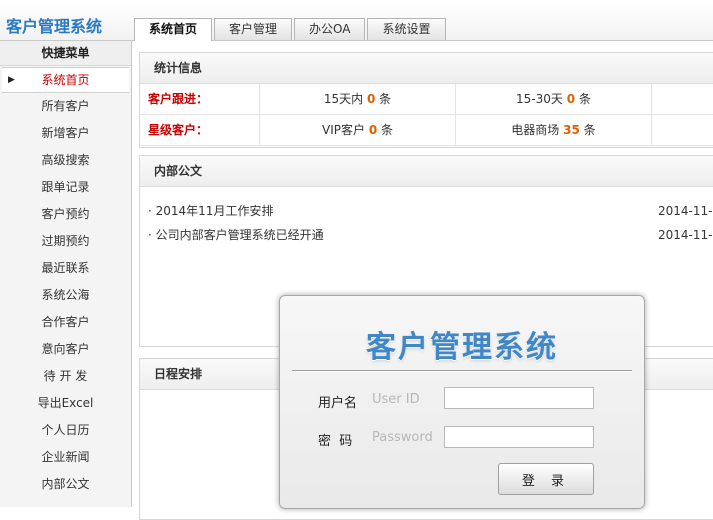  Describe the element at coordinates (200, 130) in the screenshot. I see `stats-row-label: 星级客户：` at that location.